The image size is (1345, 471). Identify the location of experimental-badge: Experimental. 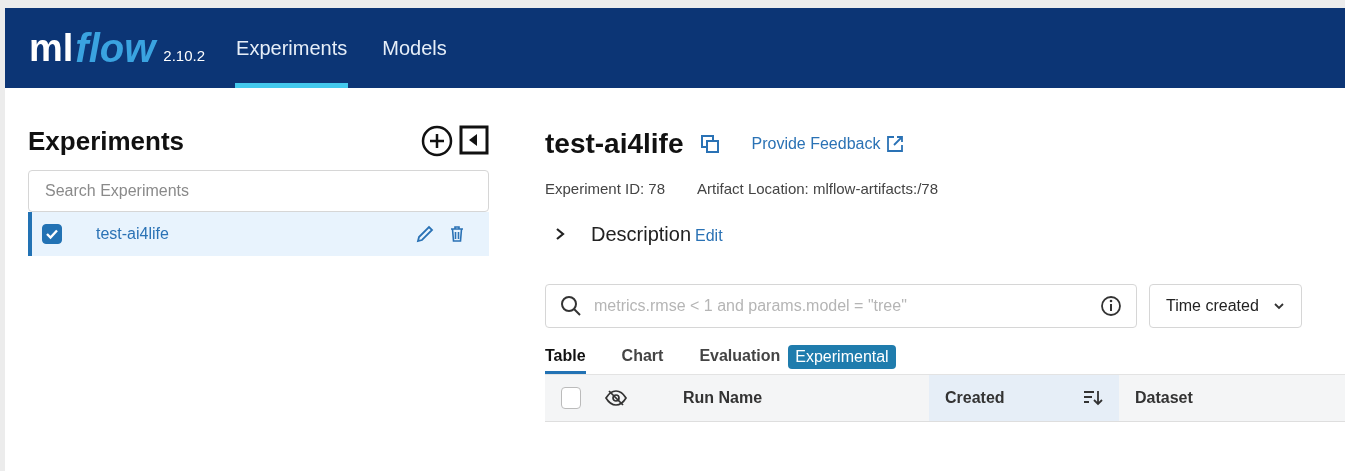
(842, 357).